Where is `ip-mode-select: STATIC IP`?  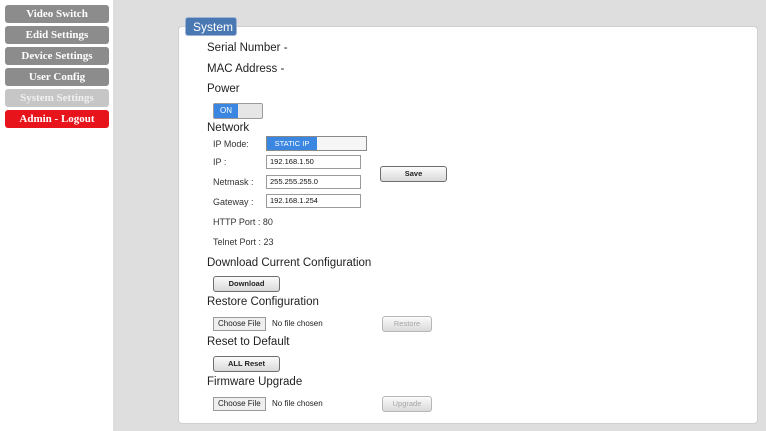 ip-mode-select: STATIC IP is located at coordinates (316, 143).